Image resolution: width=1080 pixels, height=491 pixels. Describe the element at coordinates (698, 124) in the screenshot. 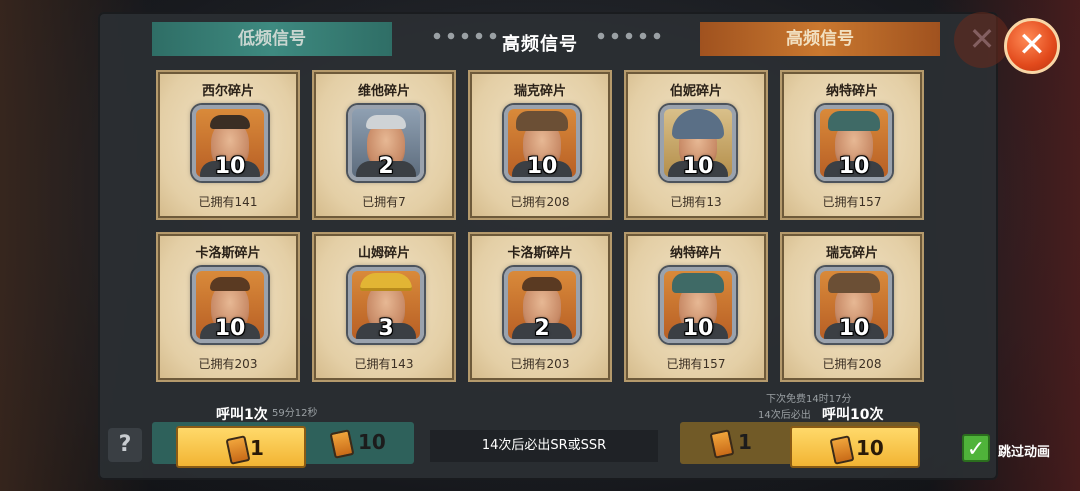

I see `portrait-helmet` at that location.